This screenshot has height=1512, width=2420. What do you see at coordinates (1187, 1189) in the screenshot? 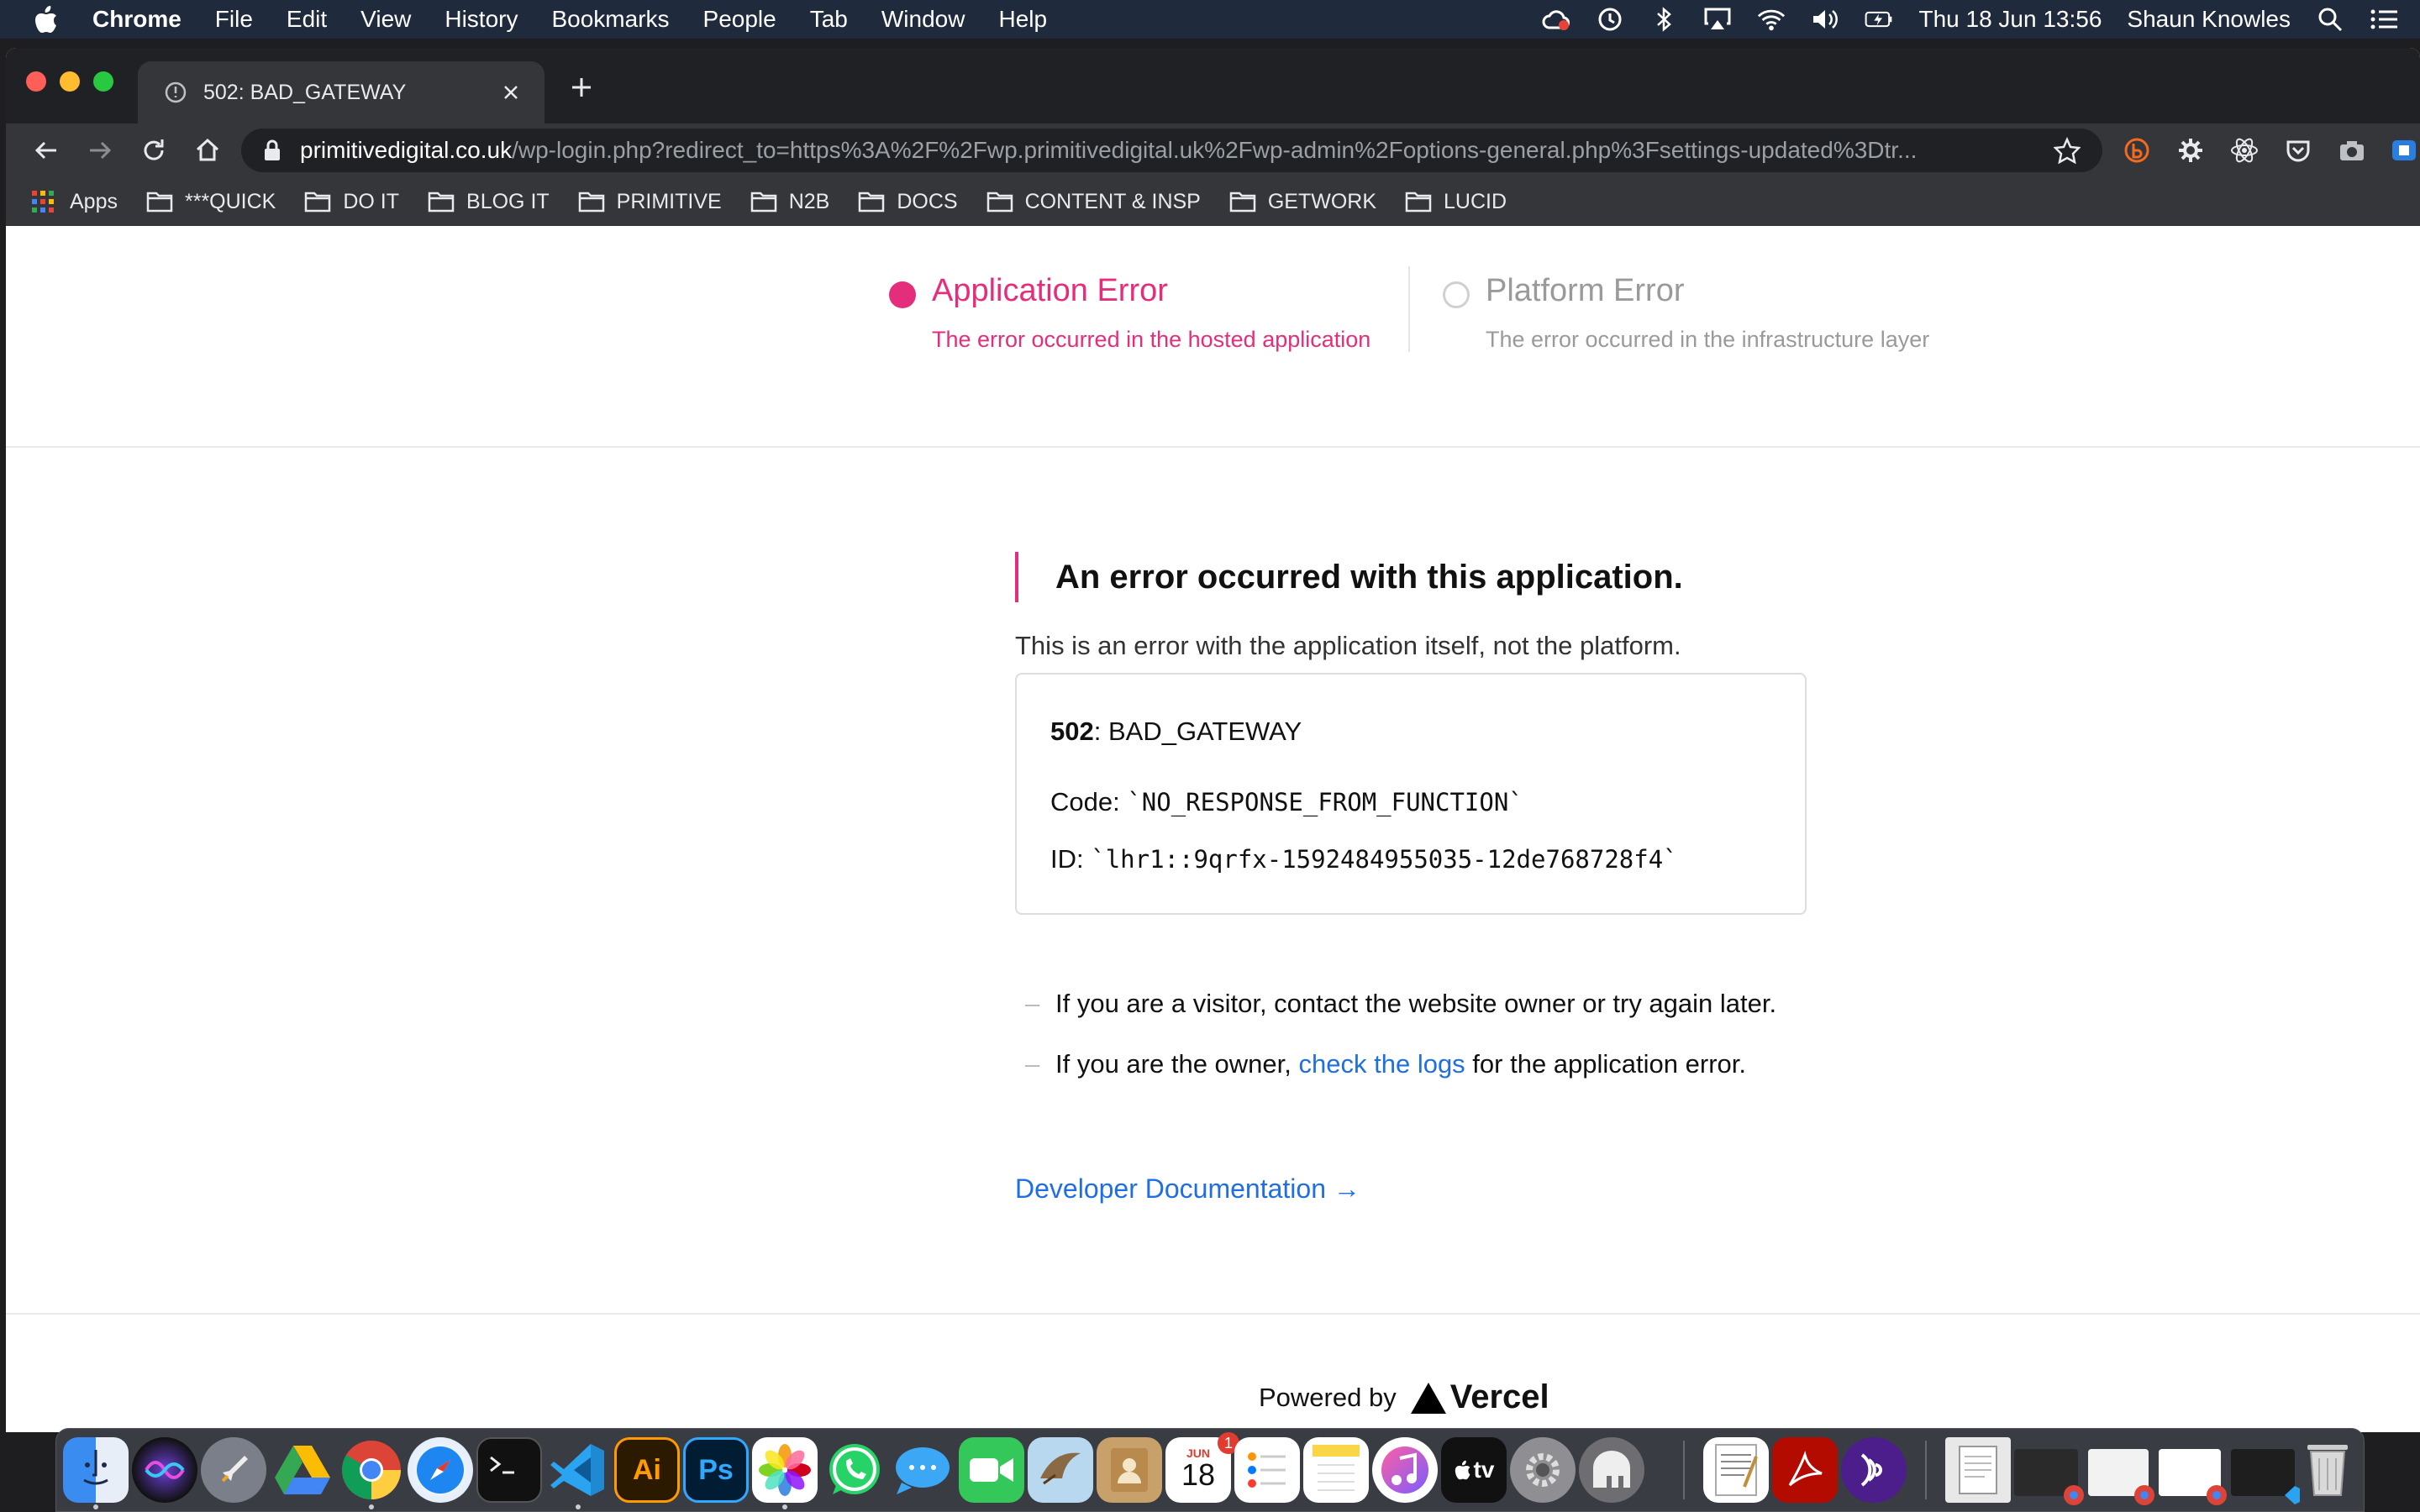
I see `developer-documentation-link: Developer Documentation →` at bounding box center [1187, 1189].